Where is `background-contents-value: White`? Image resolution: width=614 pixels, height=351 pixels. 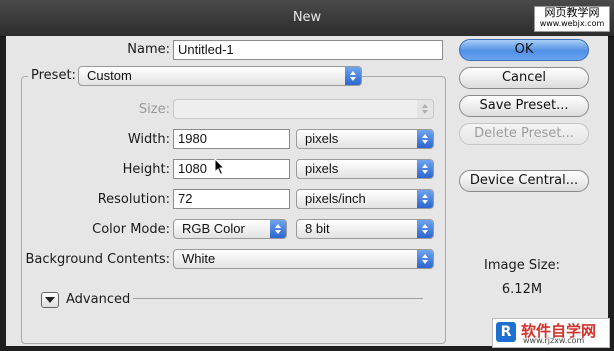 background-contents-value: White is located at coordinates (199, 258).